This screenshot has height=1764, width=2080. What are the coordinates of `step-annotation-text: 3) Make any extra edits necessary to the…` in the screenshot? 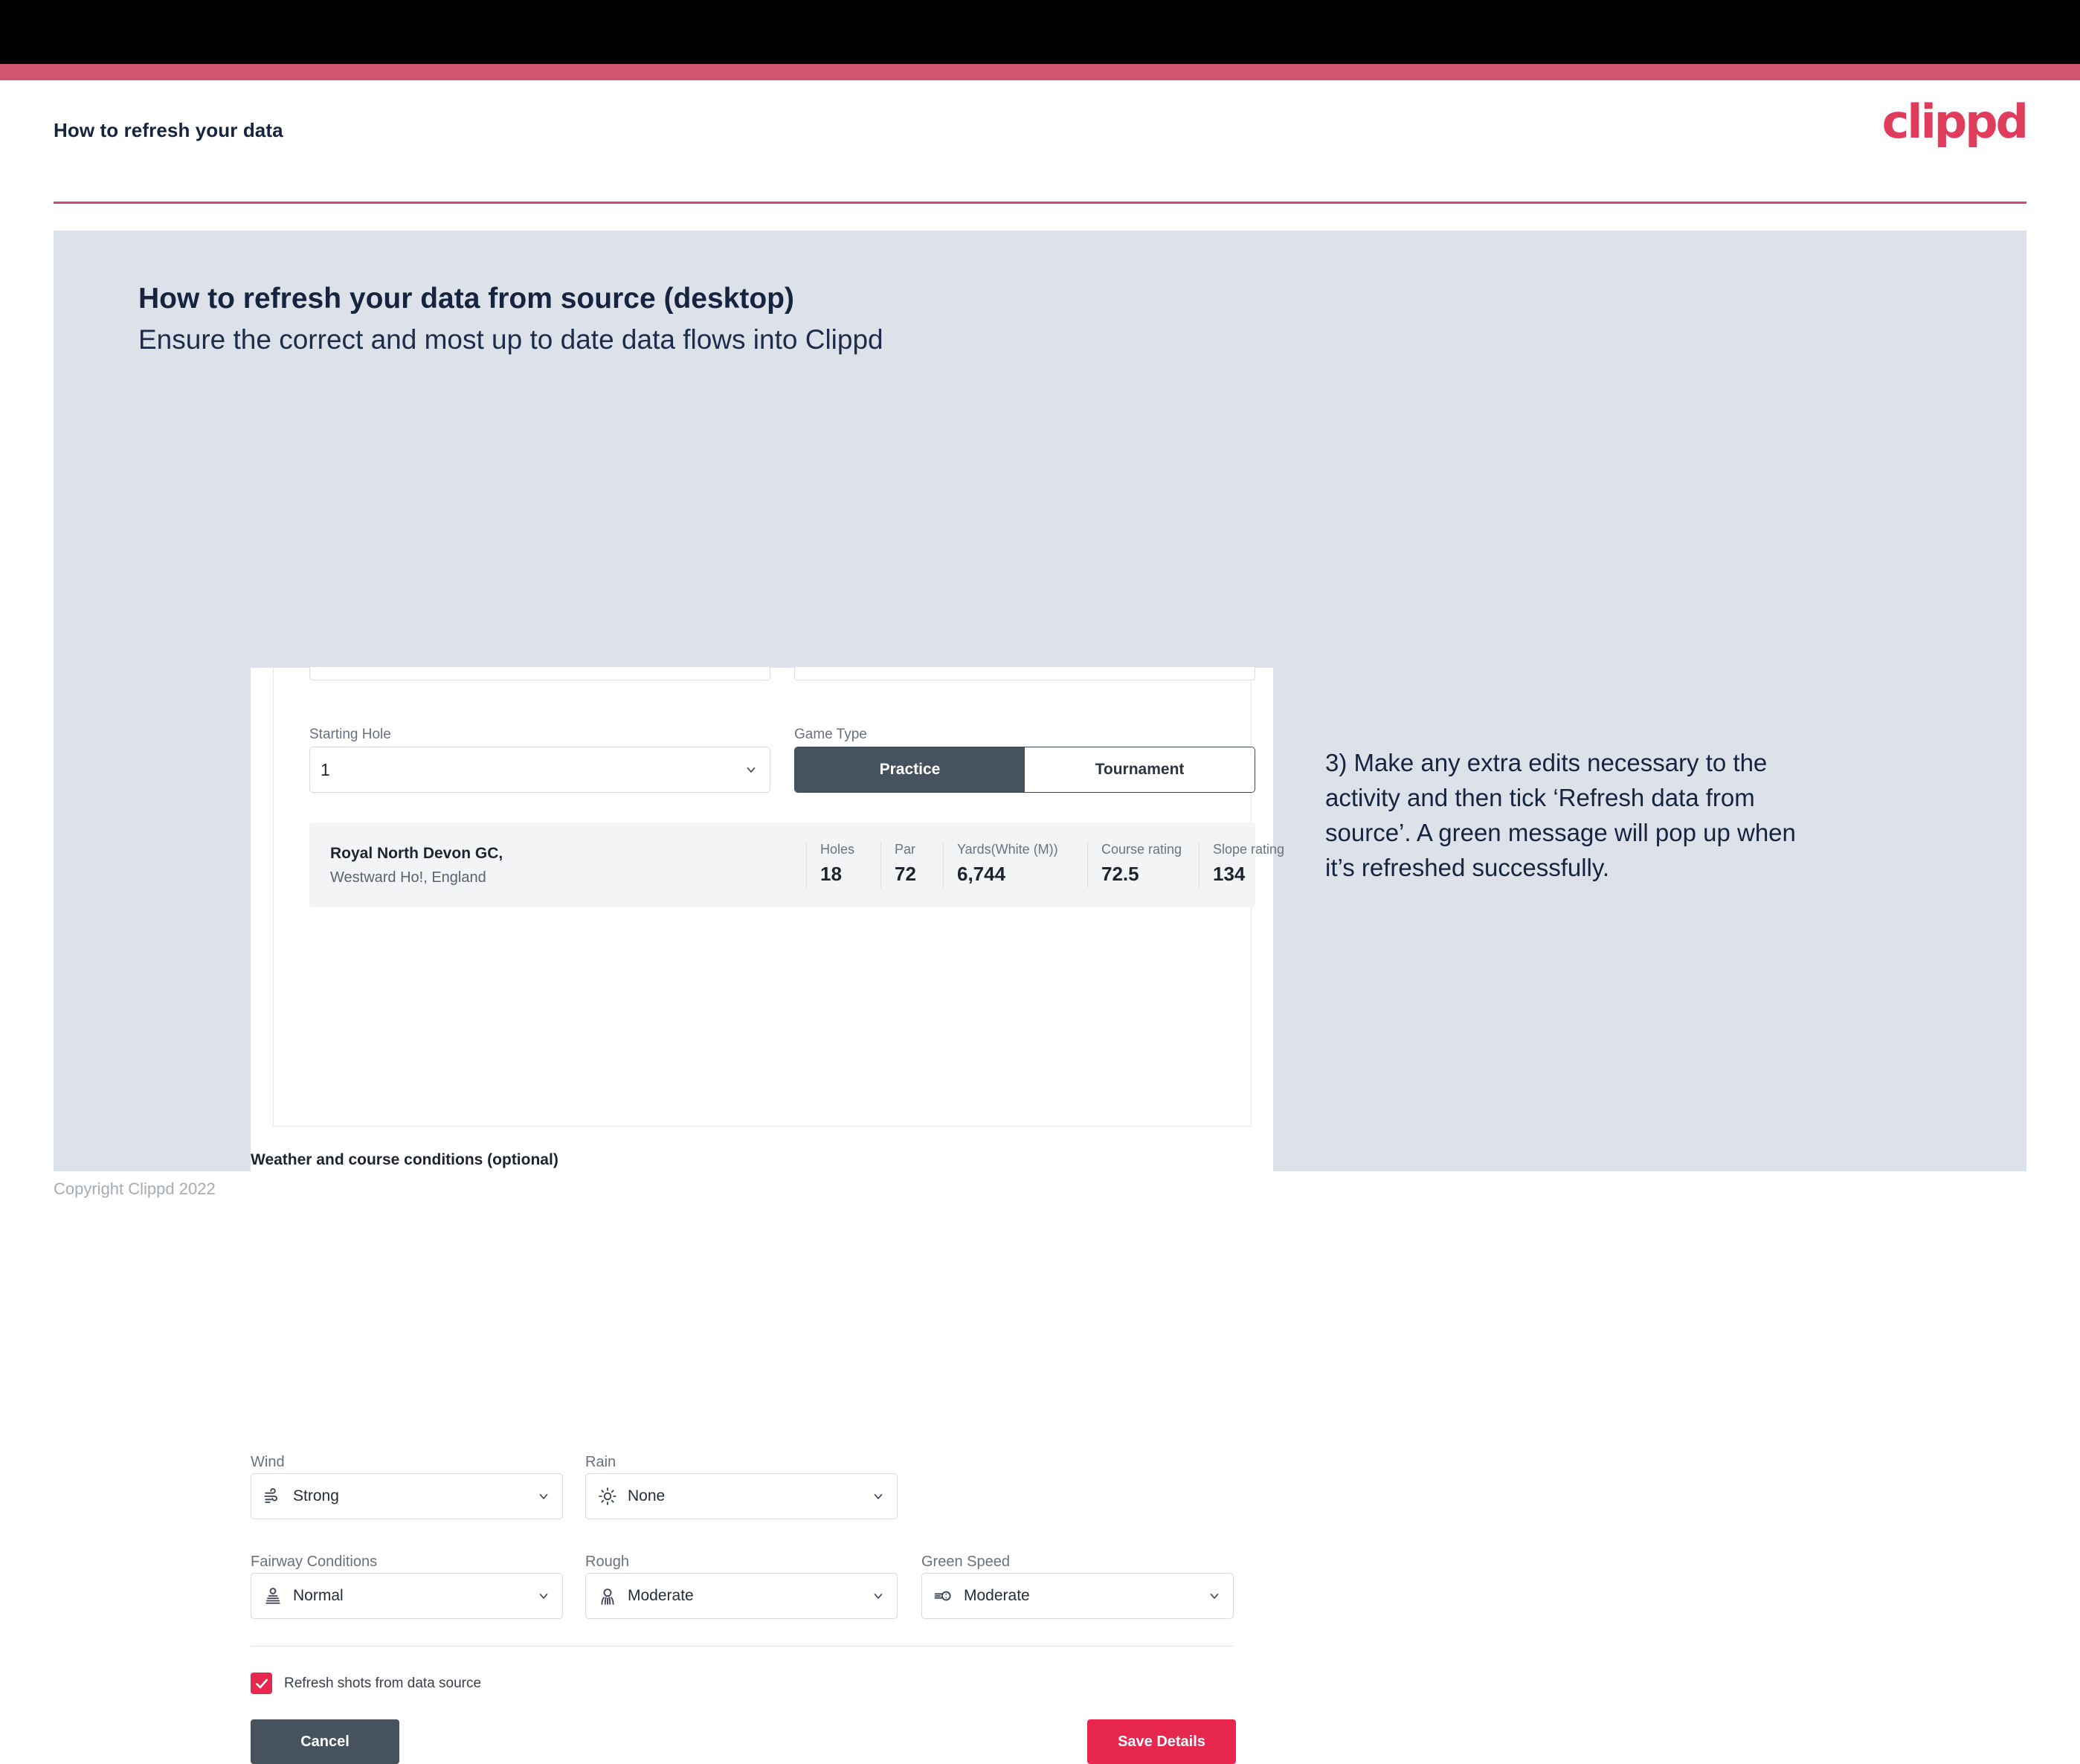 It's located at (1560, 815).